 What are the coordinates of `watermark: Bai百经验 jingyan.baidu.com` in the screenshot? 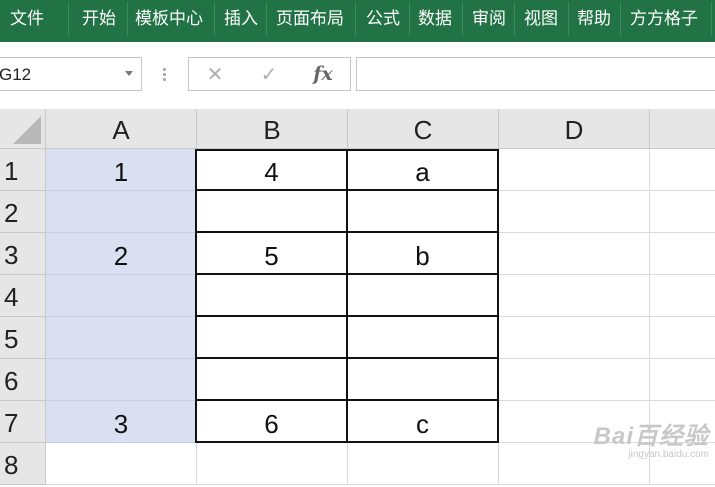 It's located at (651, 438).